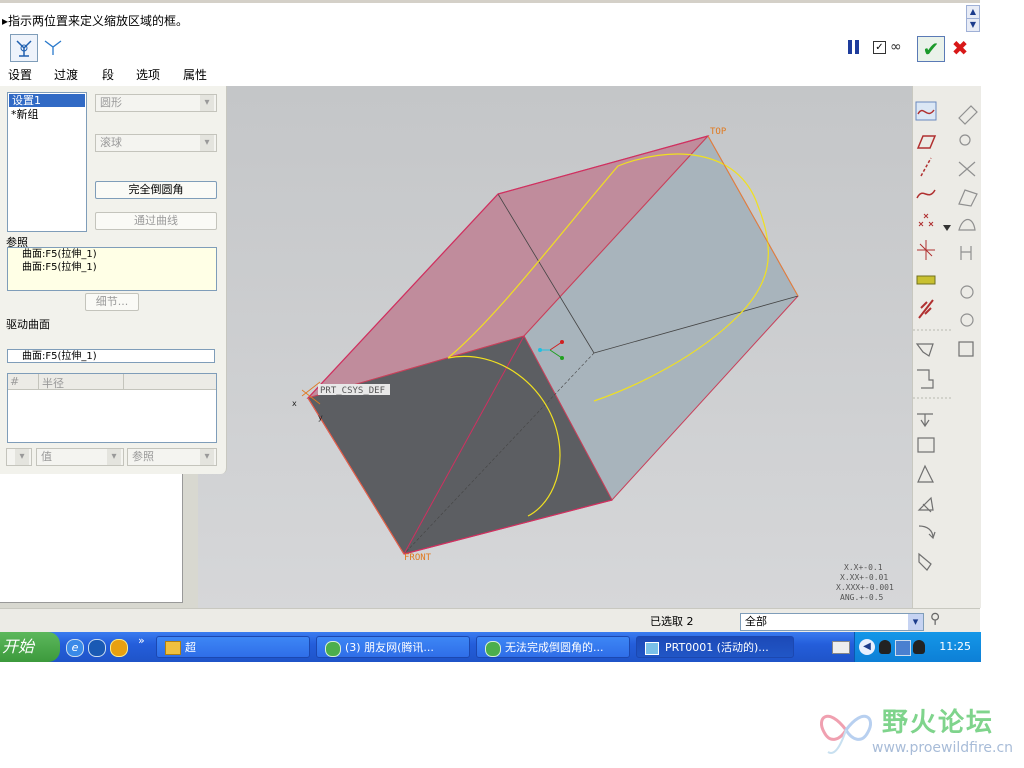  What do you see at coordinates (294, 403) in the screenshot?
I see `axis-x-label: x` at bounding box center [294, 403].